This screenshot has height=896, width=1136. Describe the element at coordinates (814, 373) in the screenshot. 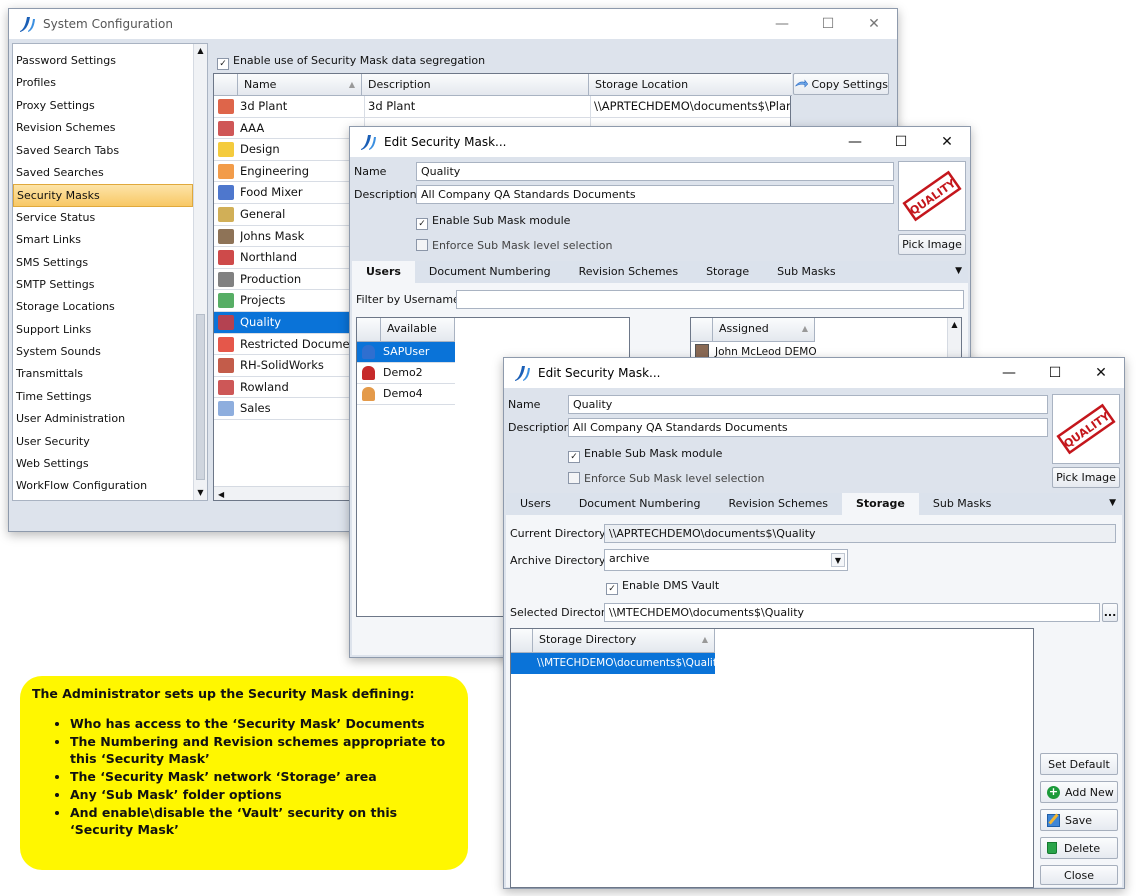

I see `edit-mask-storage-titlebar: Edit Security Mask... — ☐ ✕` at that location.